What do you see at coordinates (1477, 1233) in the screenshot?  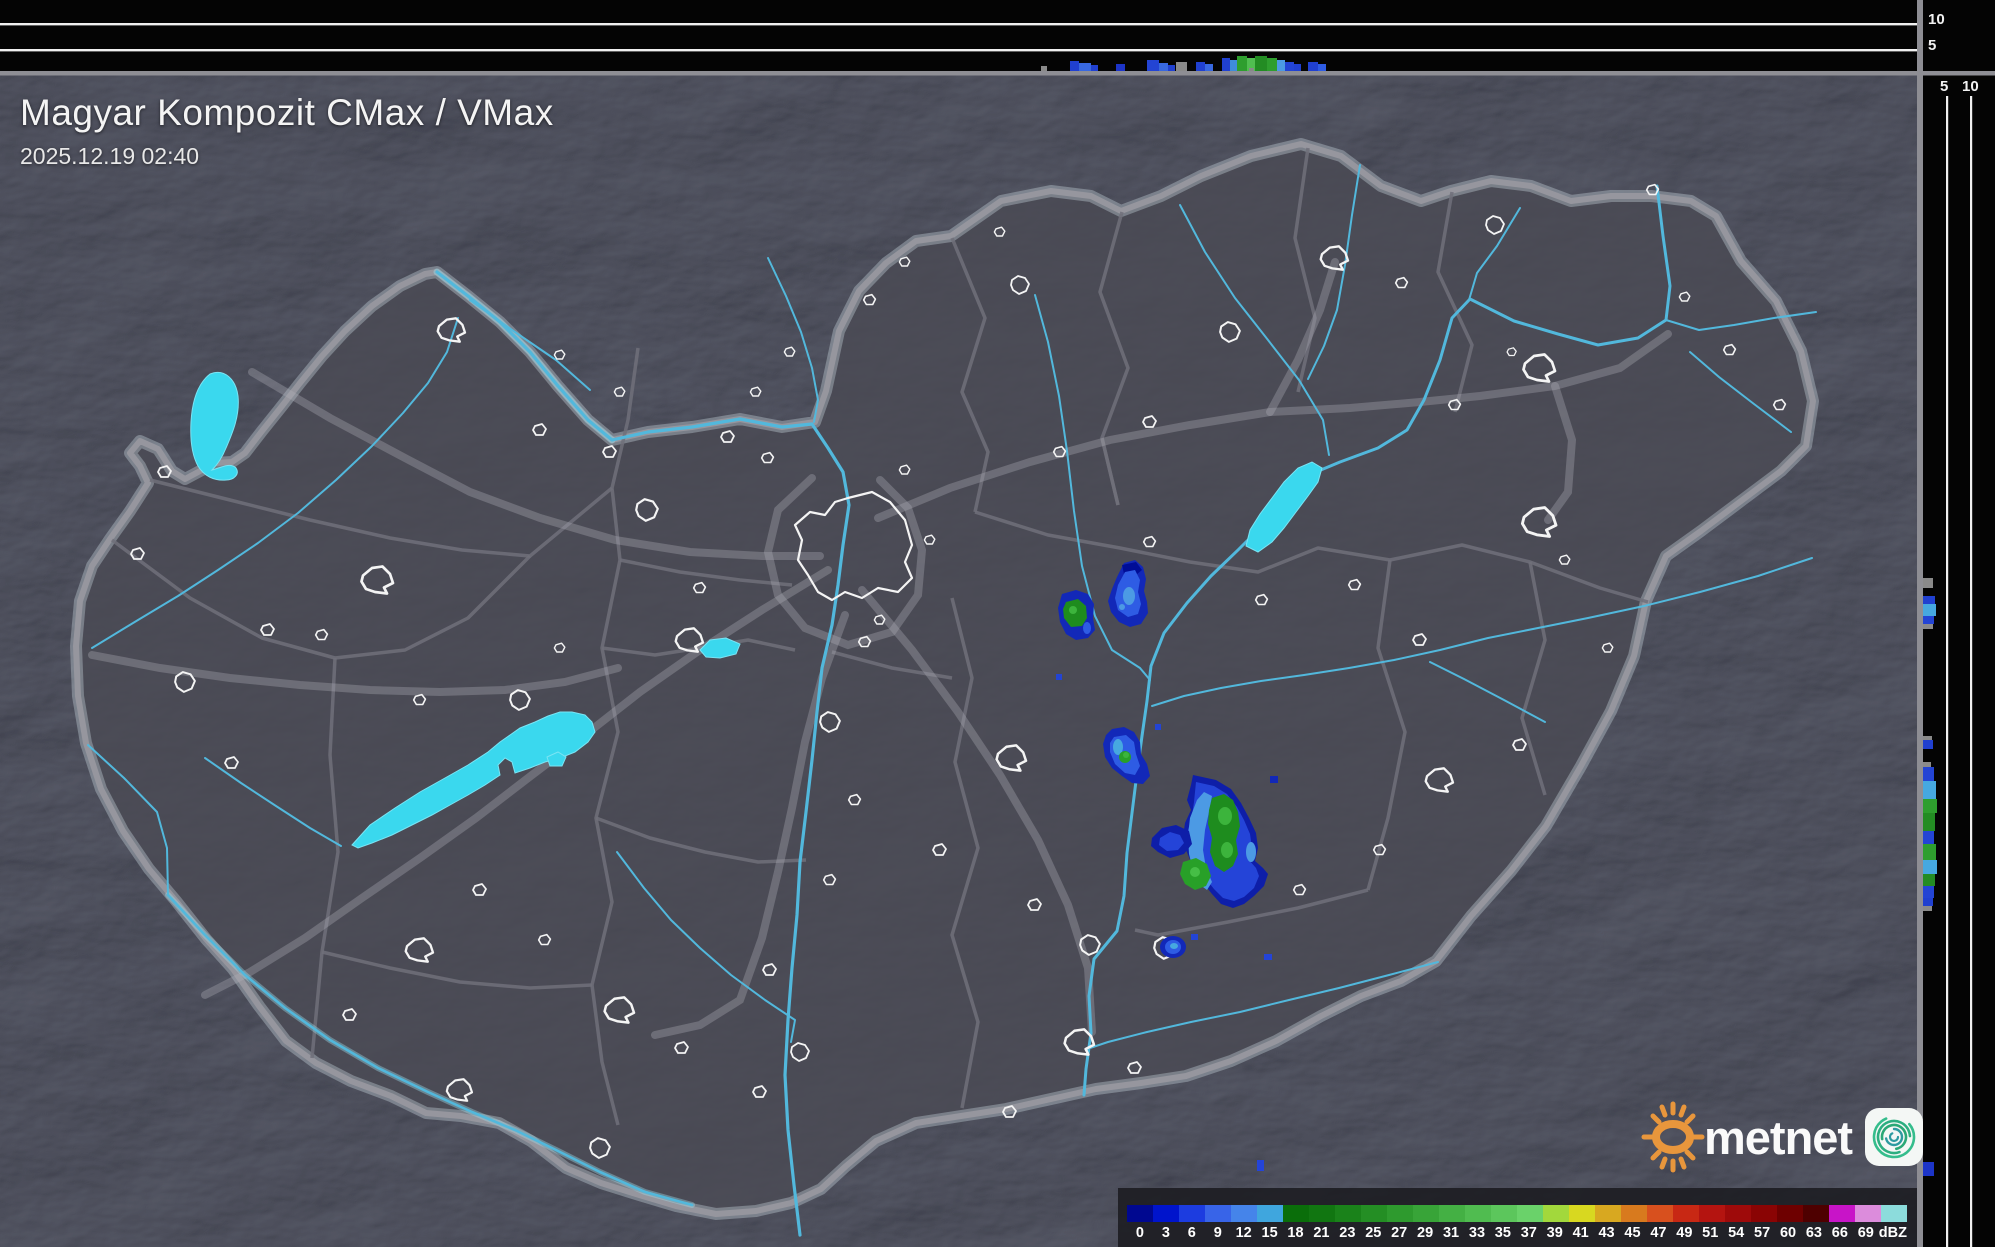 I see `legend-stop: 33` at bounding box center [1477, 1233].